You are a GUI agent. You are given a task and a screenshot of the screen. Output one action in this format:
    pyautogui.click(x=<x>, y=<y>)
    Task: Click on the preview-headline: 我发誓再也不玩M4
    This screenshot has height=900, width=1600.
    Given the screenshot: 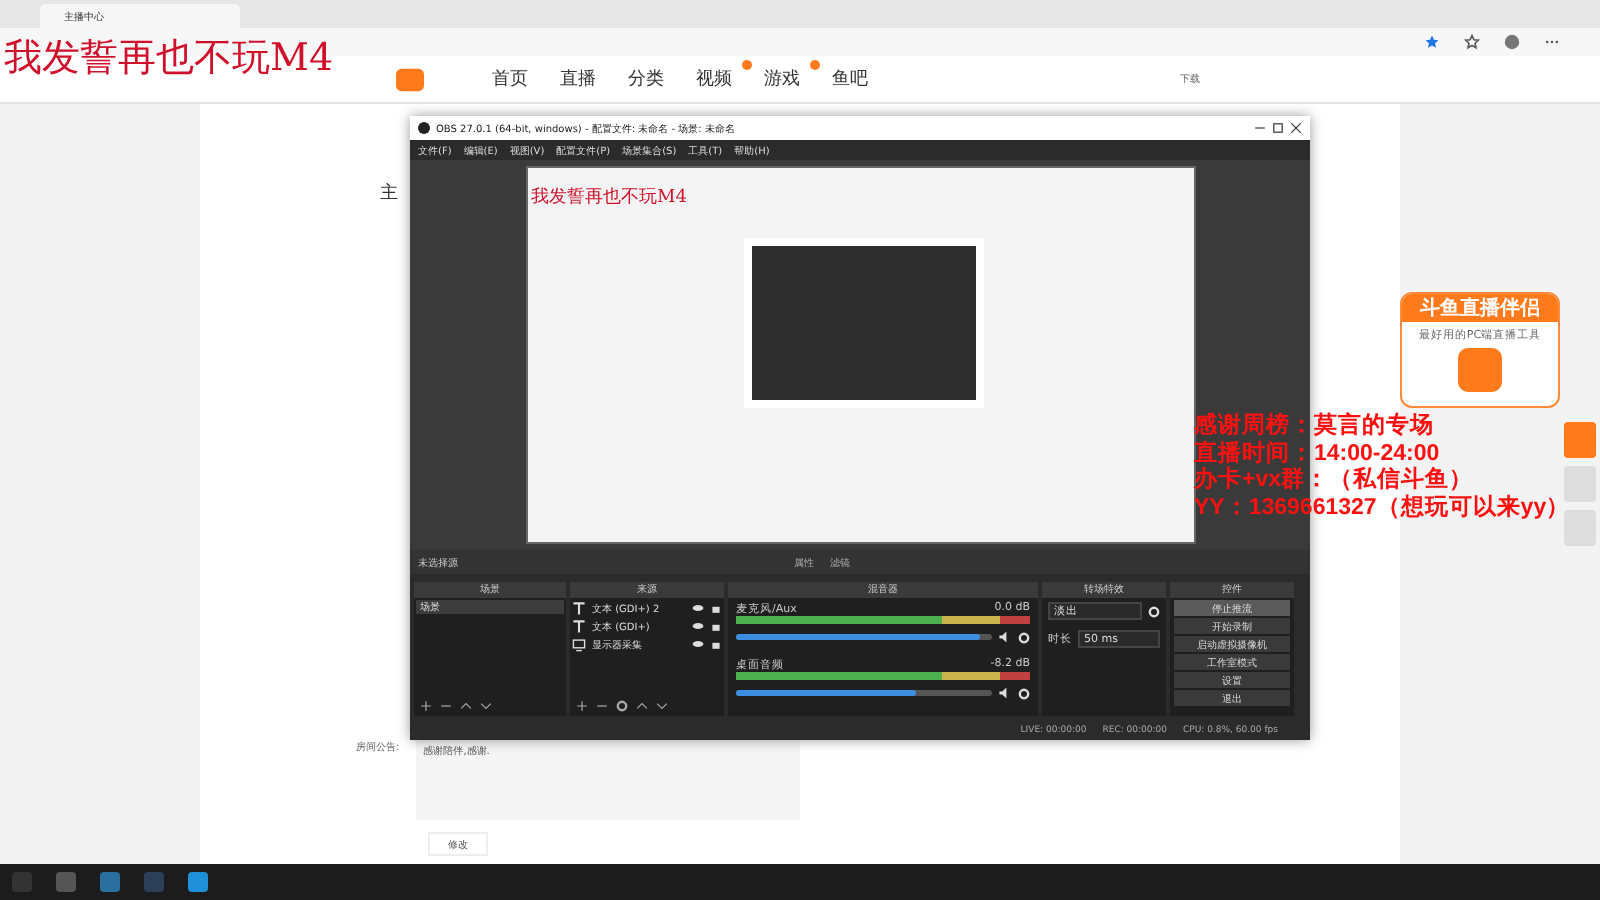 What is the action you would take?
    pyautogui.click(x=610, y=197)
    